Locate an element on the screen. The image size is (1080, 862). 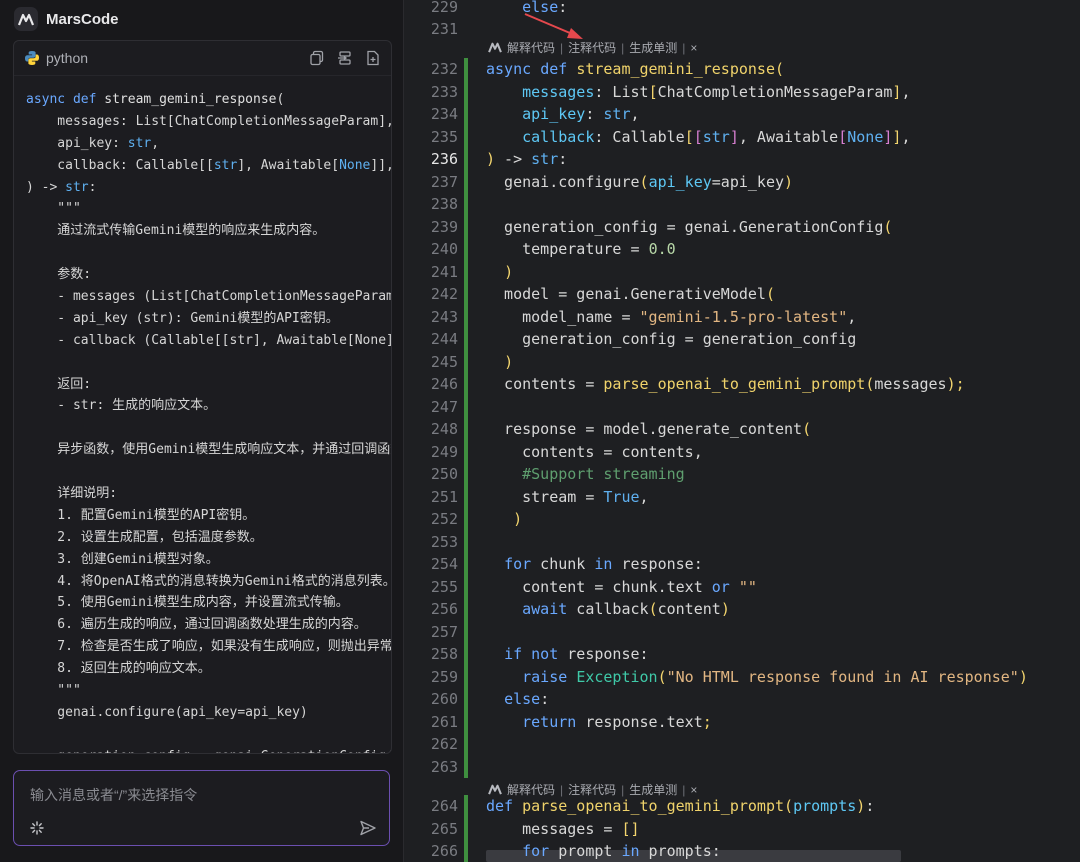
line-number: 236 is located at coordinates (444, 159).